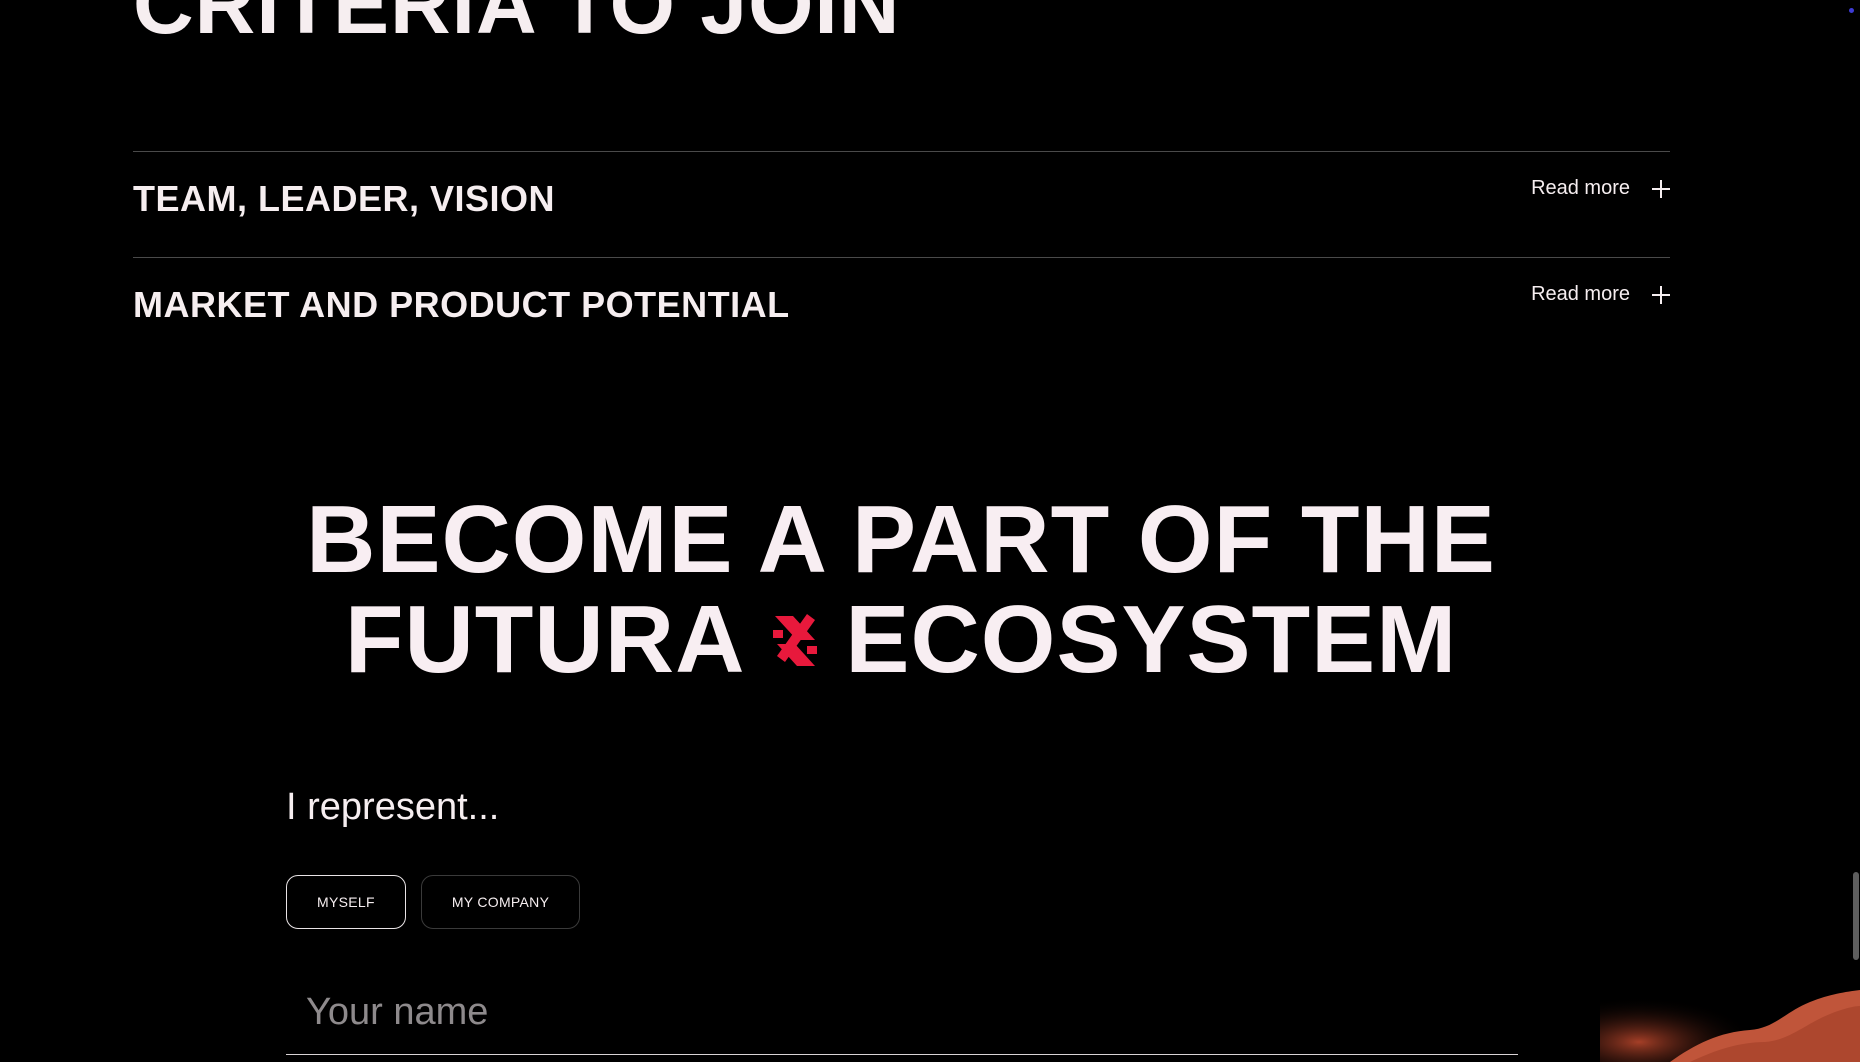  I want to click on myself-option-button: MYSELF, so click(346, 902).